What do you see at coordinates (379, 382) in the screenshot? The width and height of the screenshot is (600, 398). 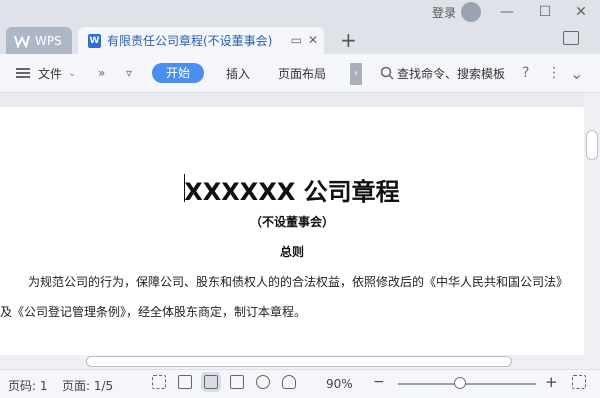 I see `zoom-out-icon: −` at bounding box center [379, 382].